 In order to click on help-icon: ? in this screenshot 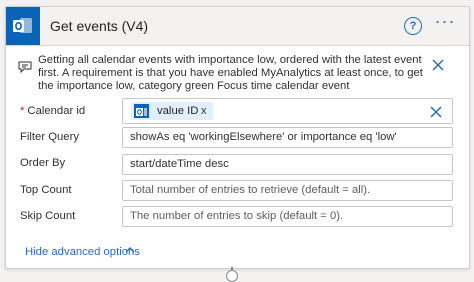, I will do `click(413, 26)`.